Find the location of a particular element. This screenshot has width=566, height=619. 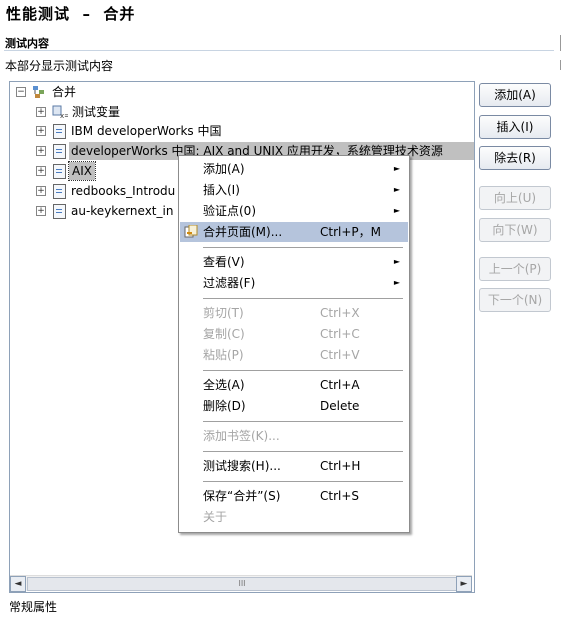

menu-item-verification-point: 验证点(0) ► is located at coordinates (294, 211).